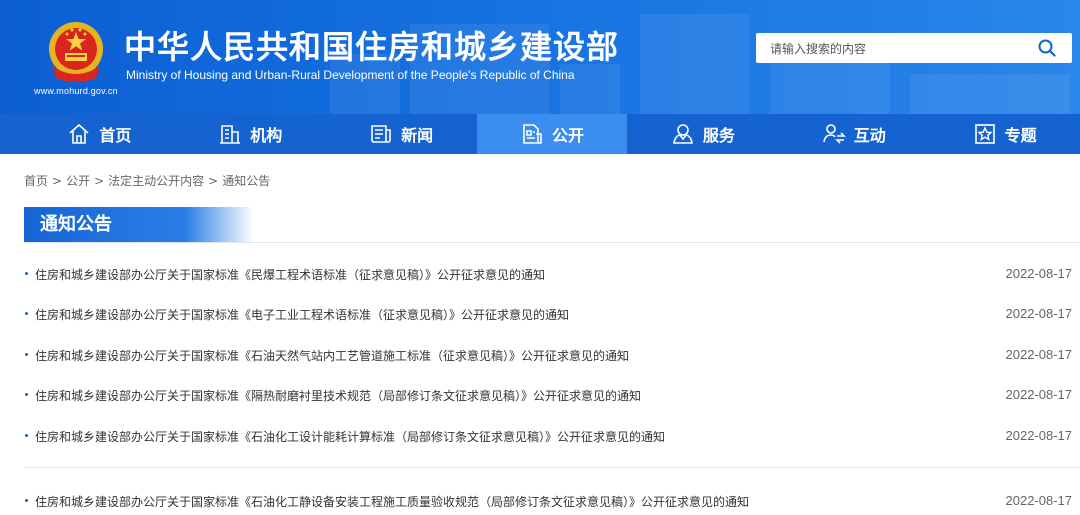 This screenshot has height=515, width=1080. I want to click on interaction-icon, so click(834, 134).